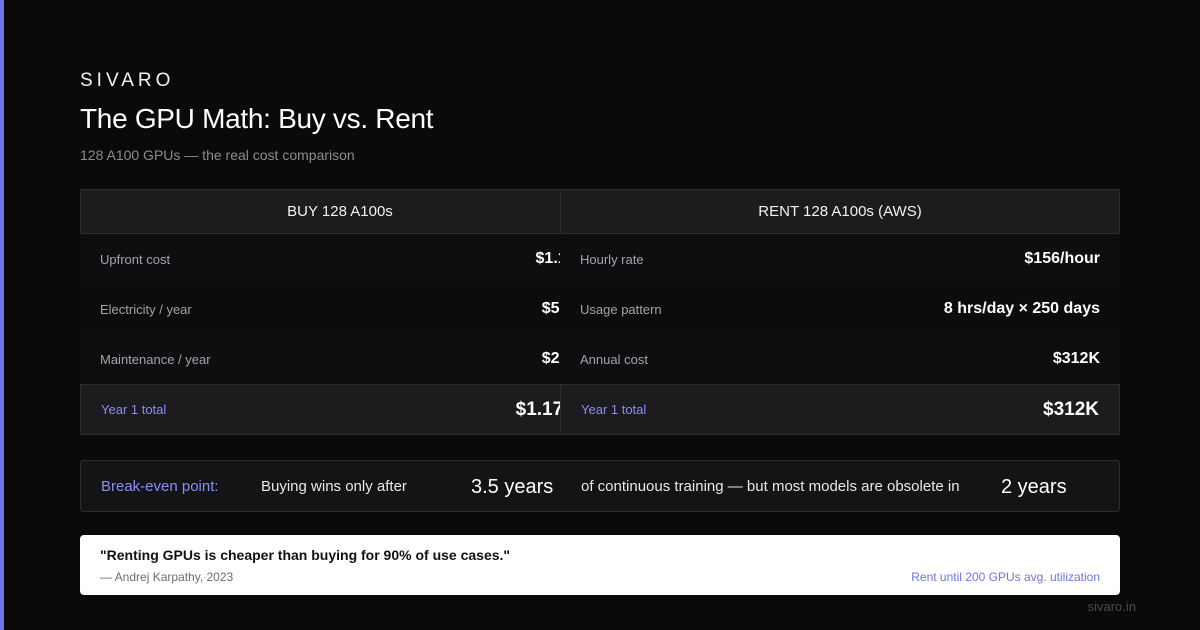 The image size is (1200, 630). I want to click on rent-row: Usage pattern 8 hrs/day × 250 days, so click(840, 309).